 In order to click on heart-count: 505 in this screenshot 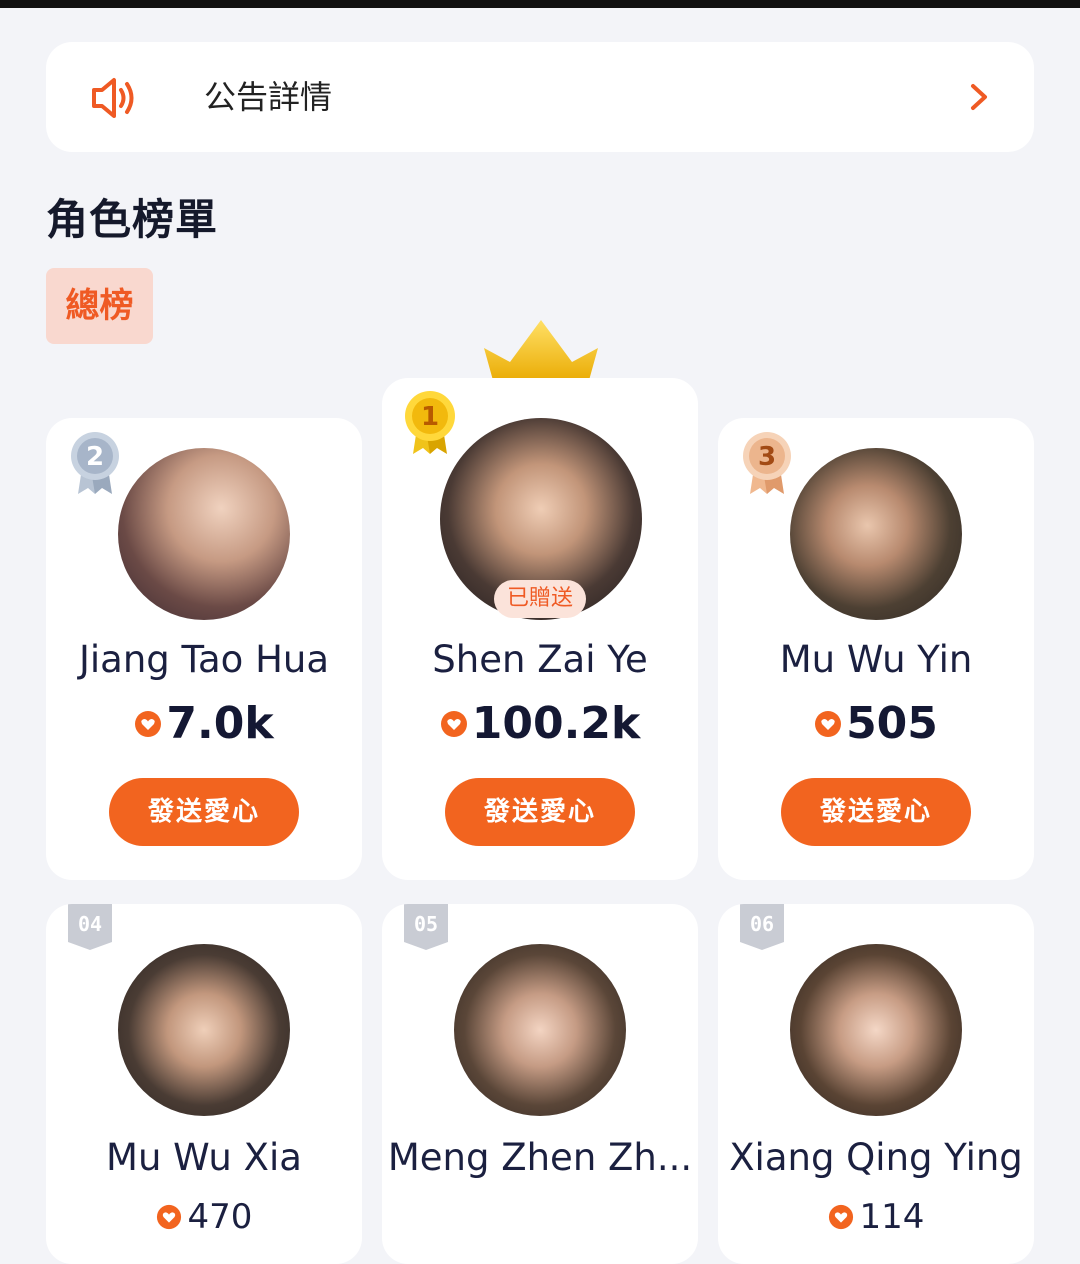, I will do `click(892, 723)`.